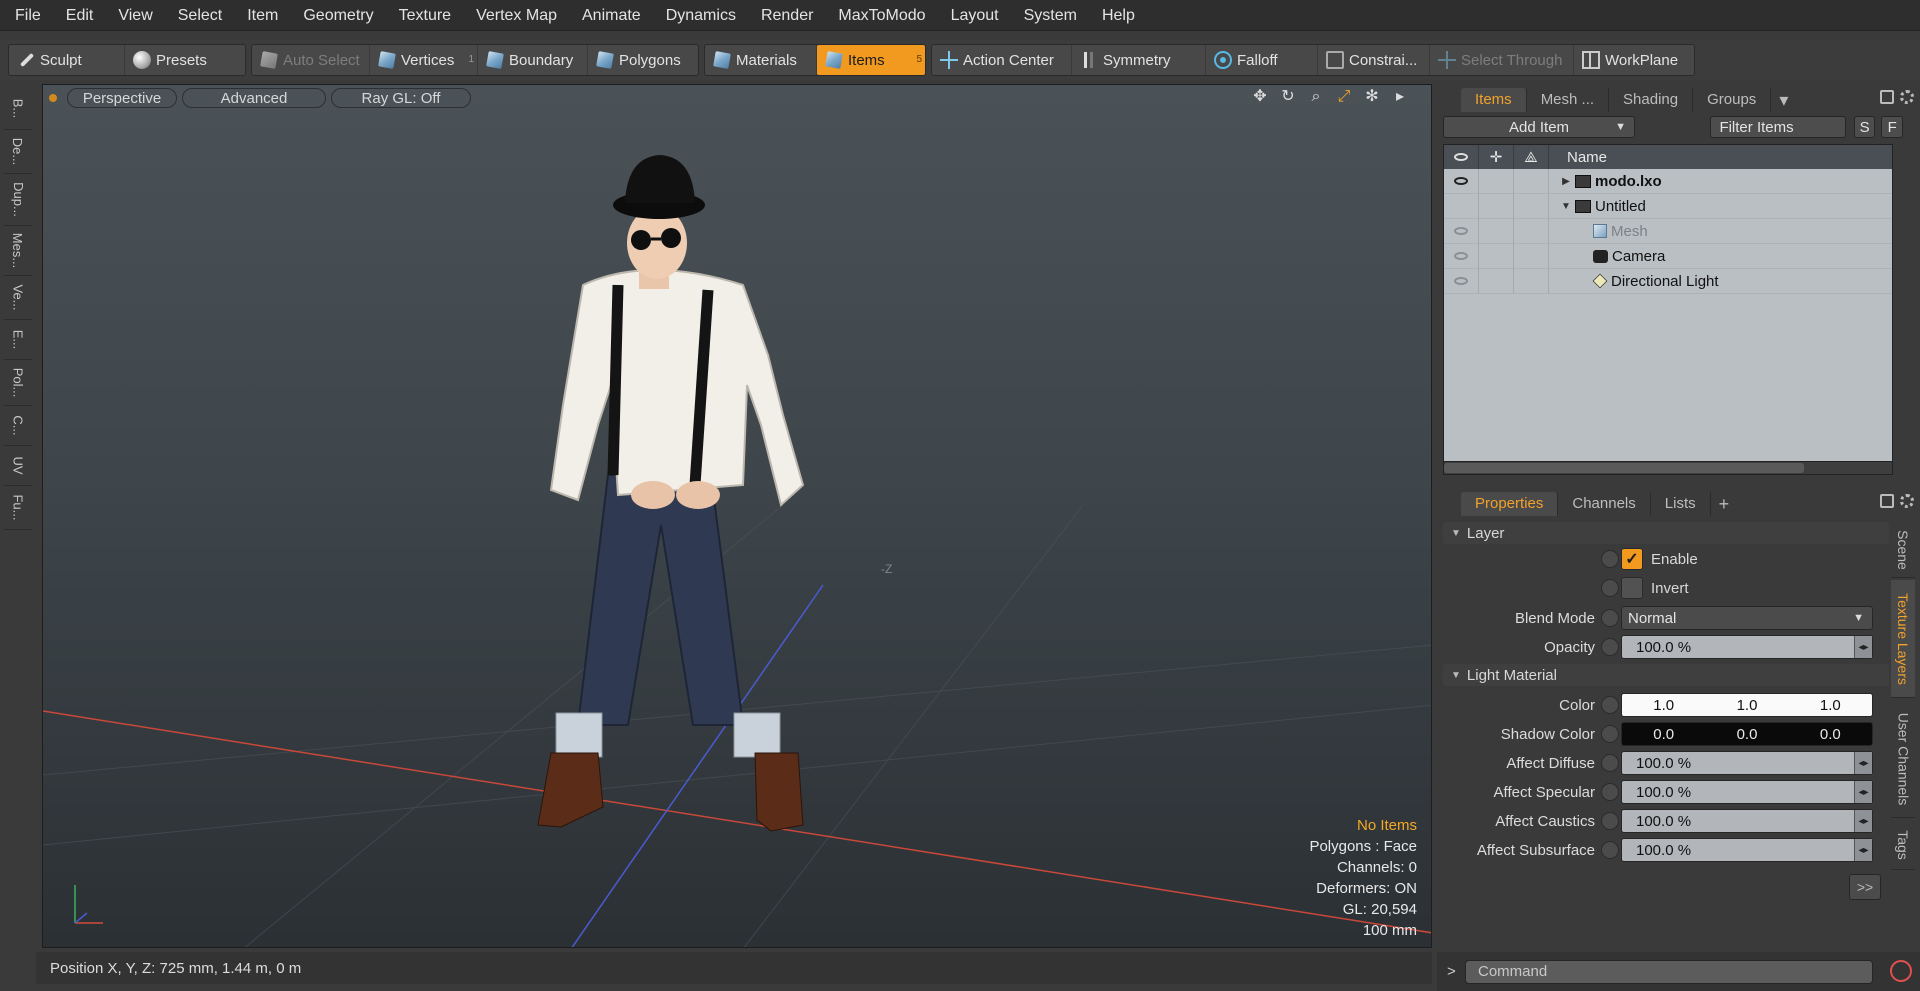 Image resolution: width=1920 pixels, height=991 pixels. What do you see at coordinates (25, 15) in the screenshot?
I see `menu-file: File` at bounding box center [25, 15].